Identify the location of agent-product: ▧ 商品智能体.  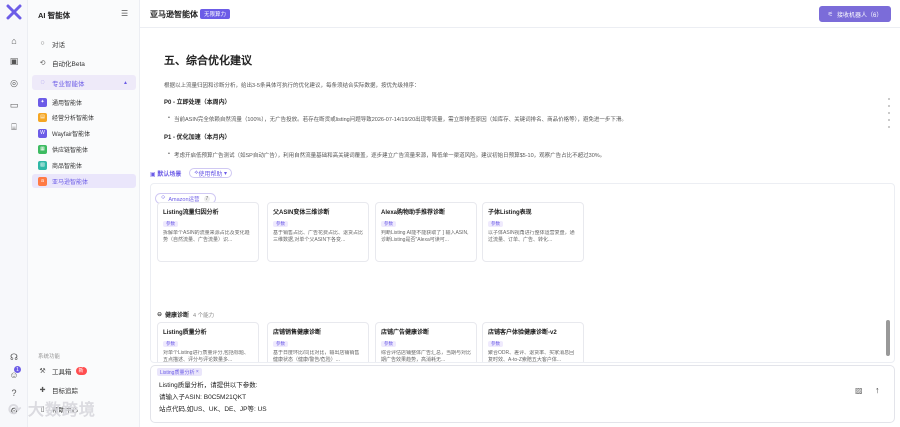
(84, 165).